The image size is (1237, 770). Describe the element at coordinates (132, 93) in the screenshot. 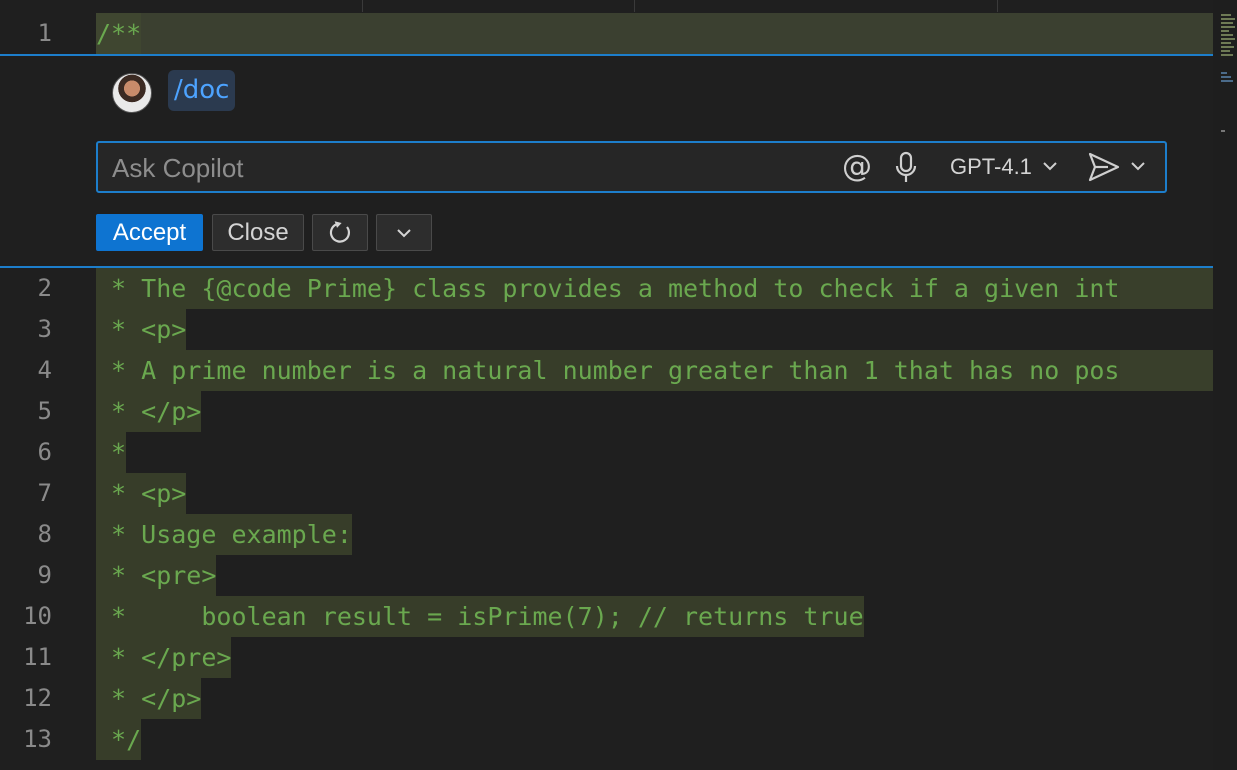

I see `user-avatar` at that location.